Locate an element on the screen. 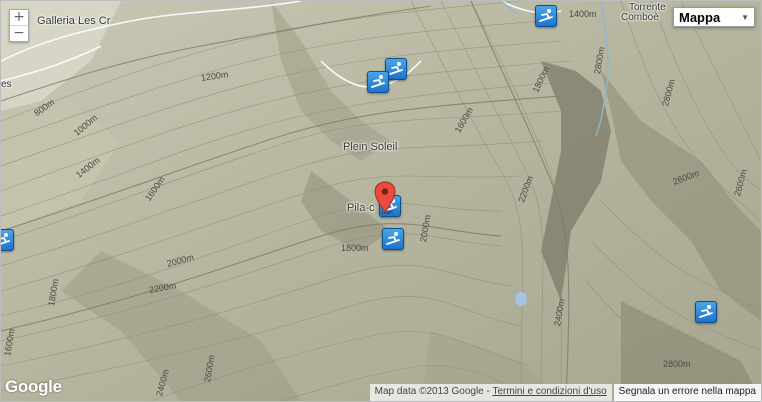 This screenshot has width=762, height=402. map-type-select: Mappa ▼ is located at coordinates (714, 17).